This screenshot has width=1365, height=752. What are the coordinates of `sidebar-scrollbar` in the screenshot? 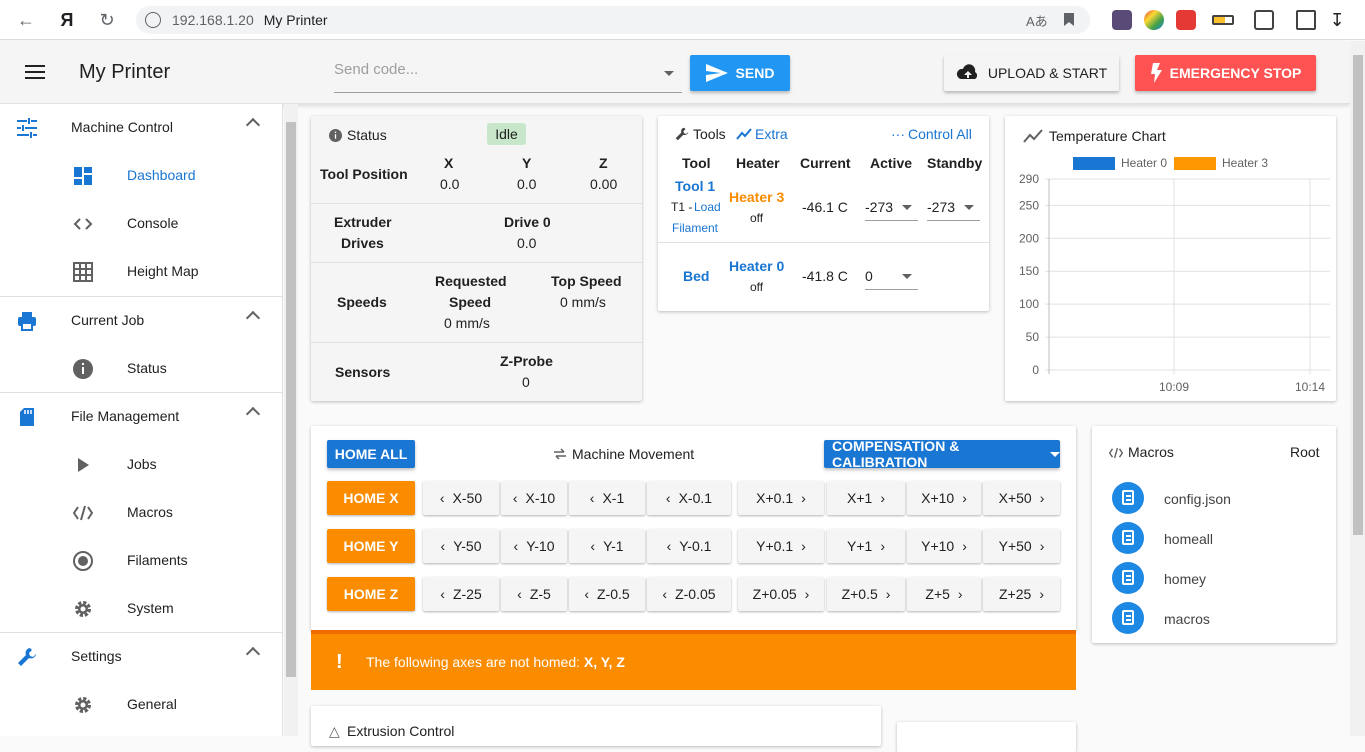 It's located at (291, 420).